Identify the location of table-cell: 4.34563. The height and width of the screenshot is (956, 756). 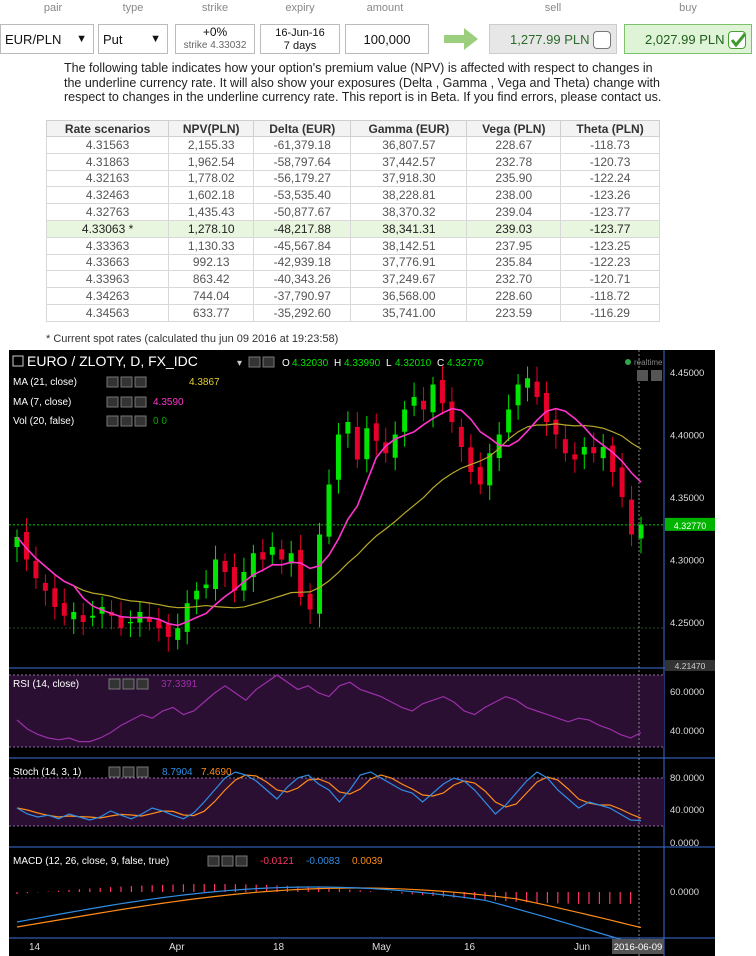
(107, 312).